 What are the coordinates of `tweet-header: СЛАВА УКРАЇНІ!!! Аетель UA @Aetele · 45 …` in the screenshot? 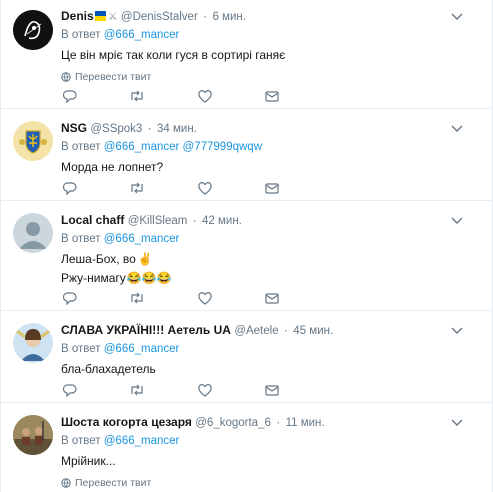 It's located at (197, 330).